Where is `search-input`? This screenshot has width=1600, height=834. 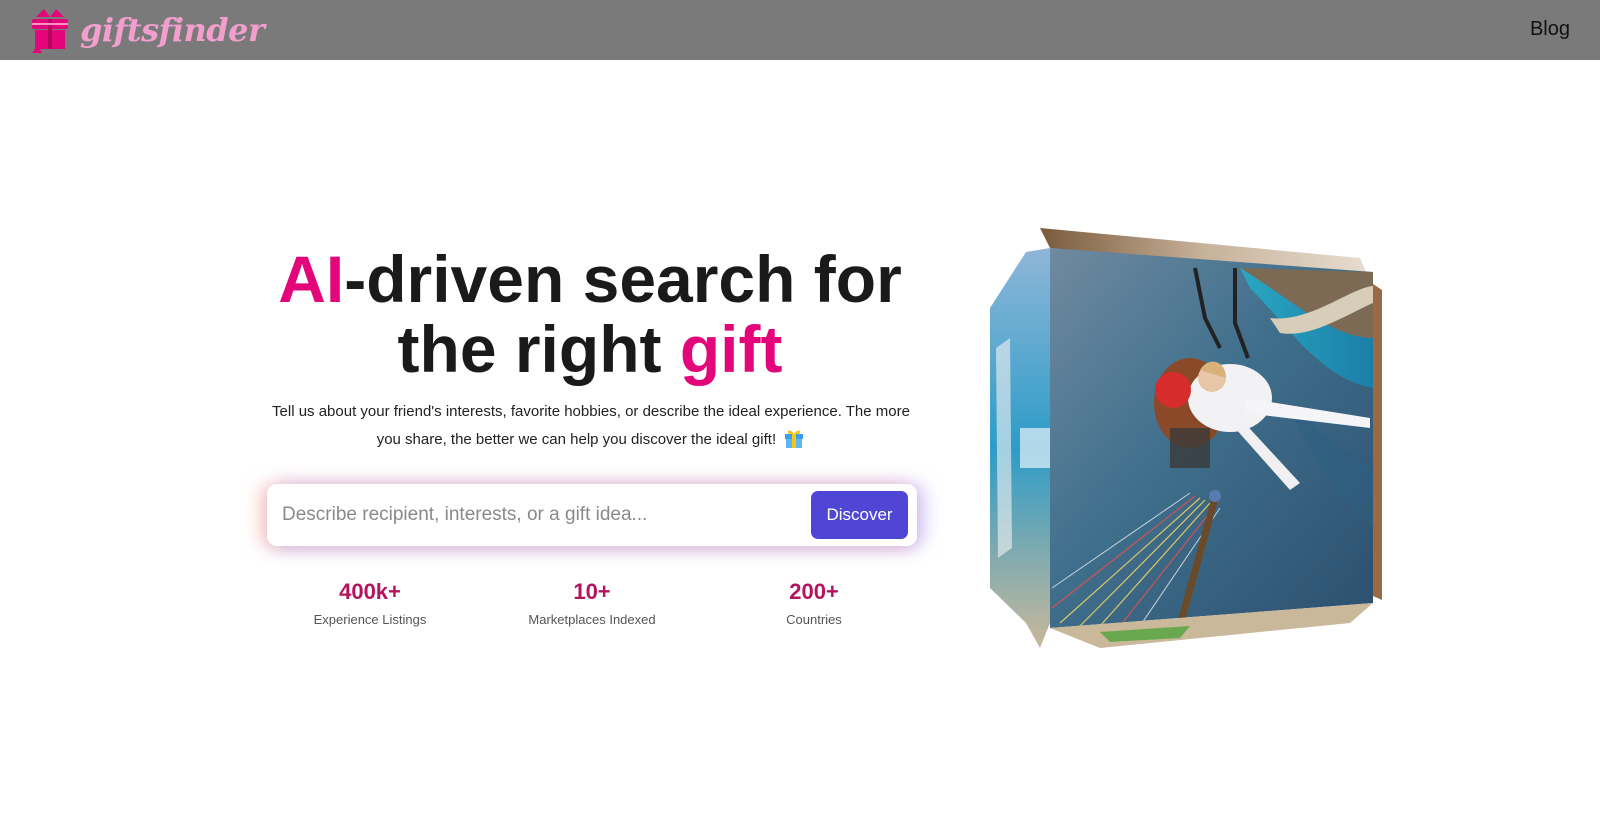
search-input is located at coordinates (537, 515).